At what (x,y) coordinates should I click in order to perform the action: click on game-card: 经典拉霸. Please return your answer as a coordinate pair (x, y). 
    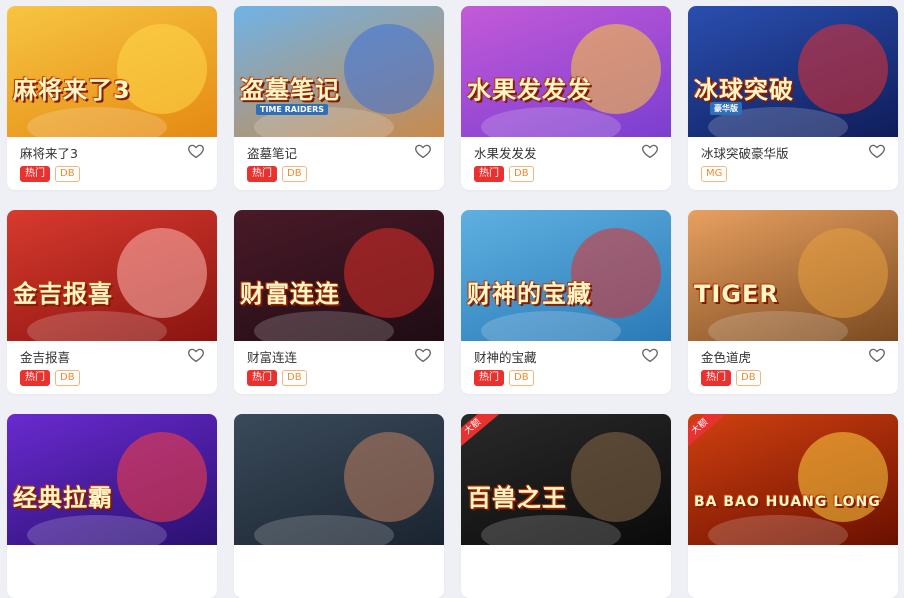
    Looking at the image, I should click on (112, 506).